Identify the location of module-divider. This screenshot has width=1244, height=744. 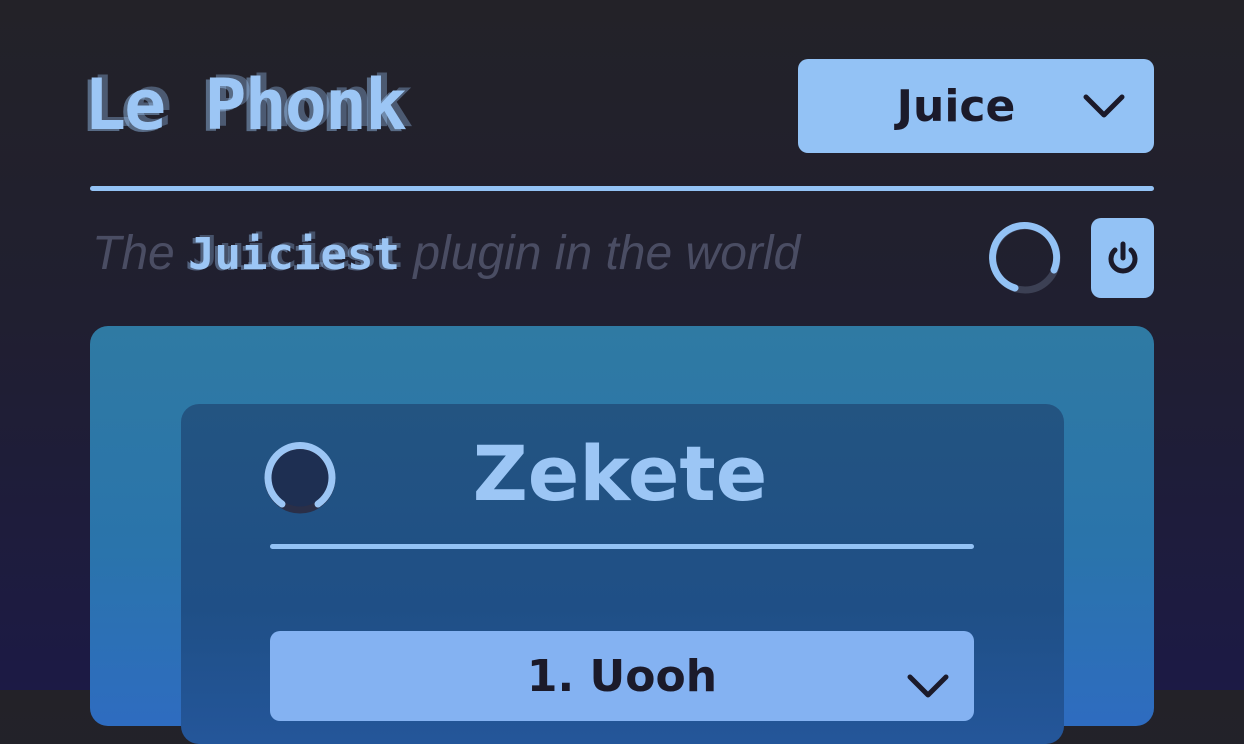
(622, 546).